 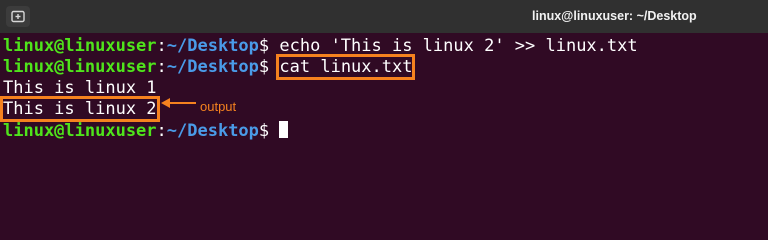 I want to click on output-line-2: This is linux 2, so click(x=80, y=109).